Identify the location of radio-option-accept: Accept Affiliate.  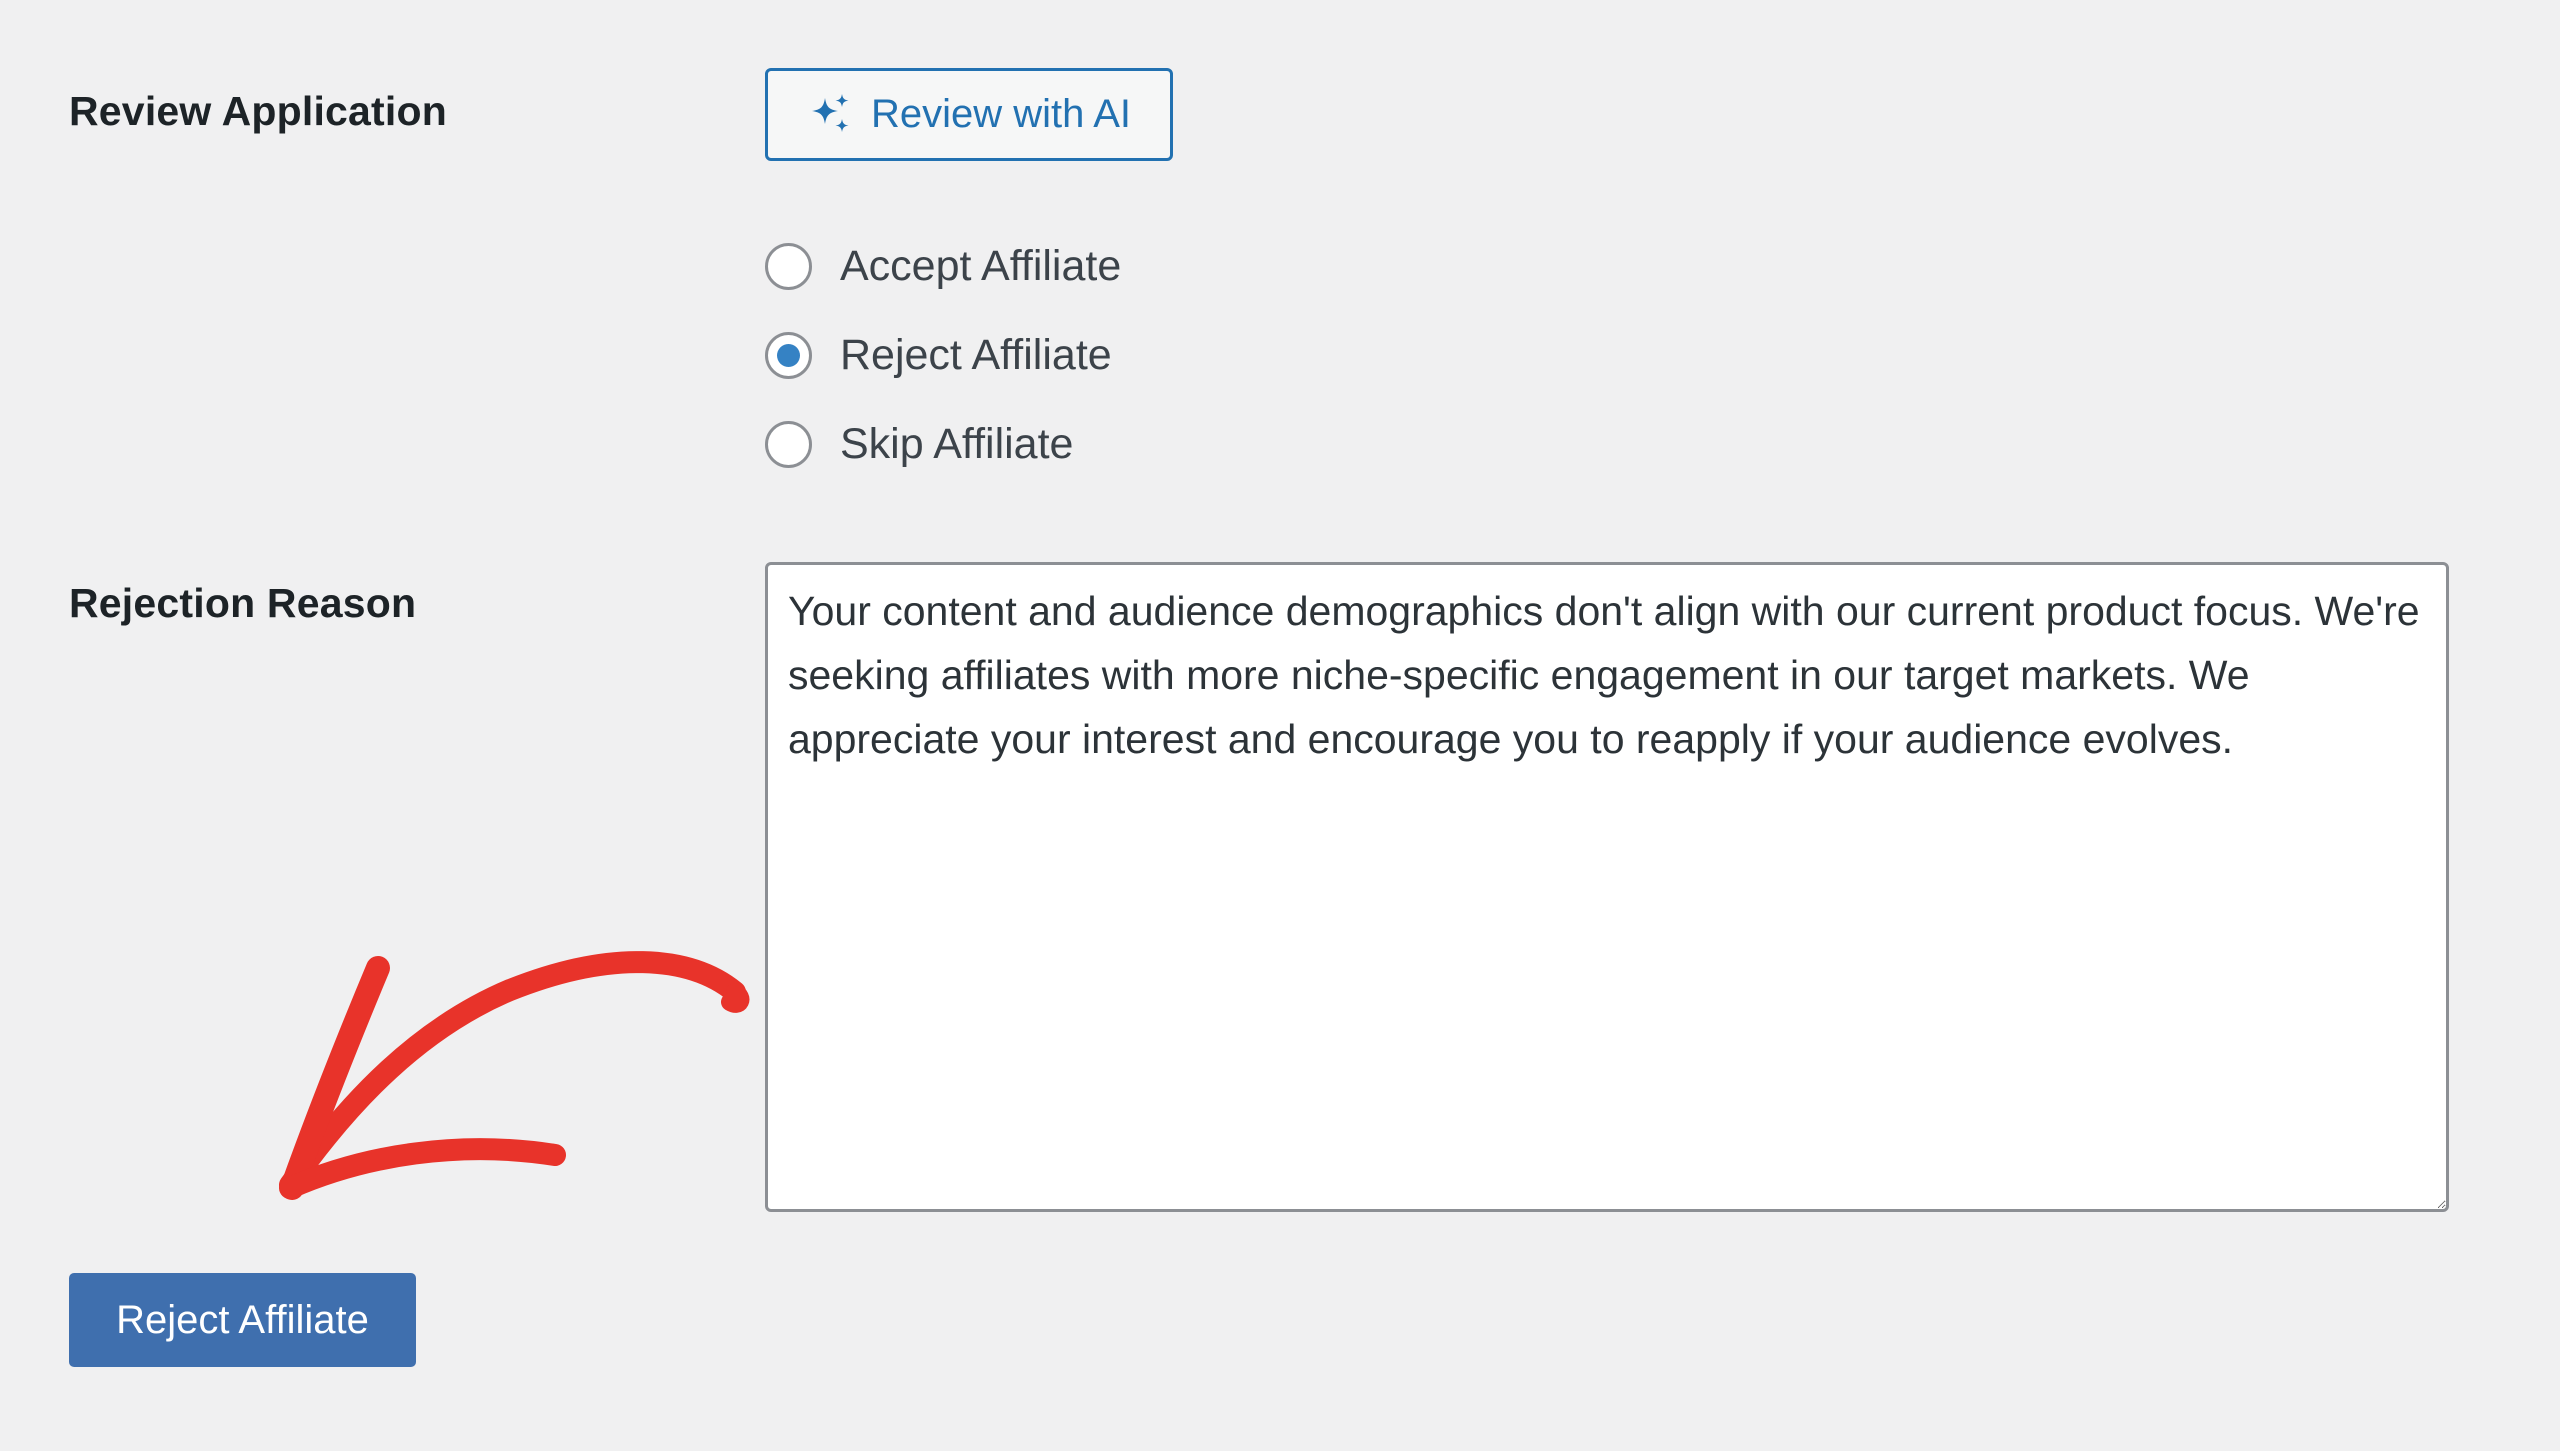
(943, 266).